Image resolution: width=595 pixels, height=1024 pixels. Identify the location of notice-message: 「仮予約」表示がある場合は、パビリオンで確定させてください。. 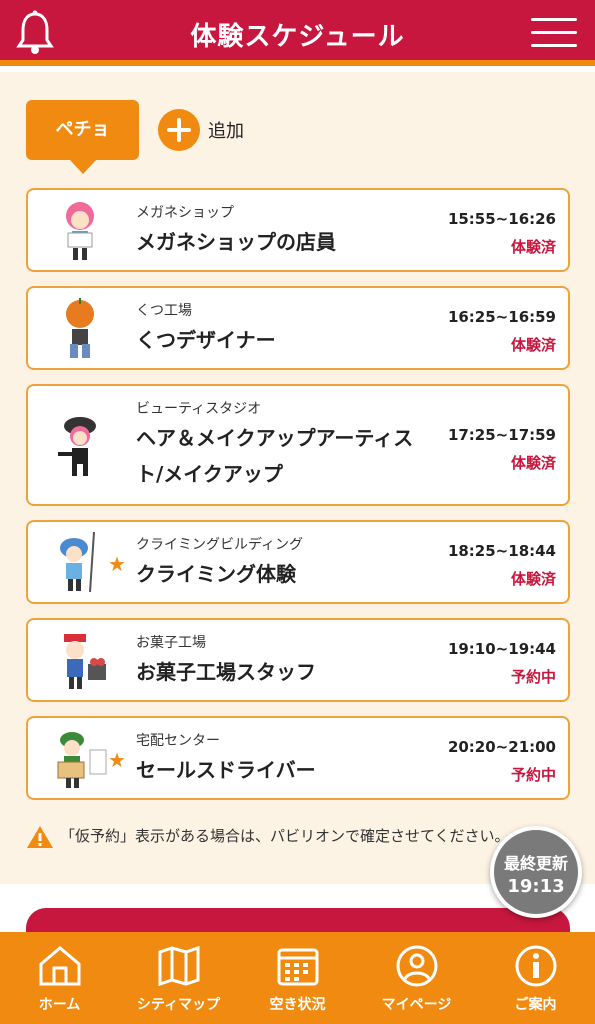
(285, 836).